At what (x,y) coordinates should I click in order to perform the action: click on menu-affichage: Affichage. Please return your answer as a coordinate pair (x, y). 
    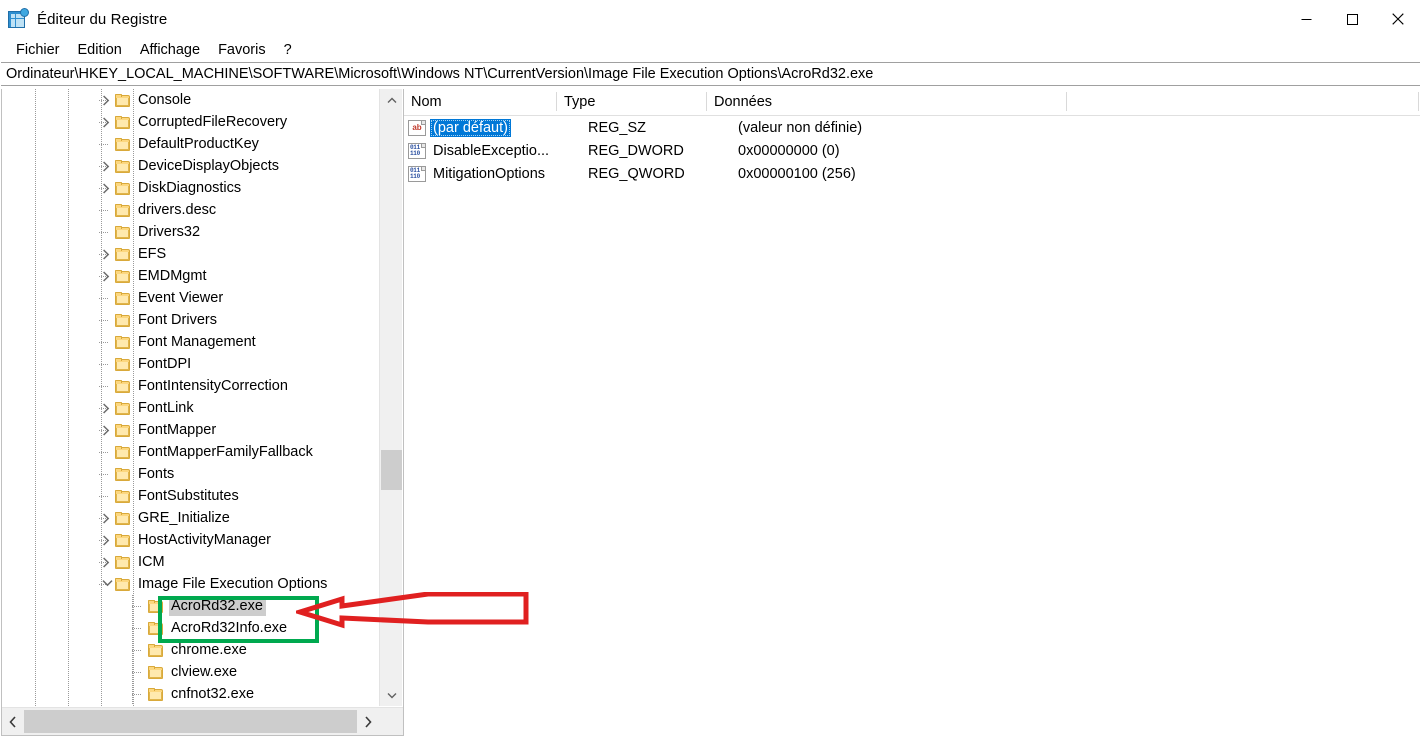
    Looking at the image, I should click on (170, 50).